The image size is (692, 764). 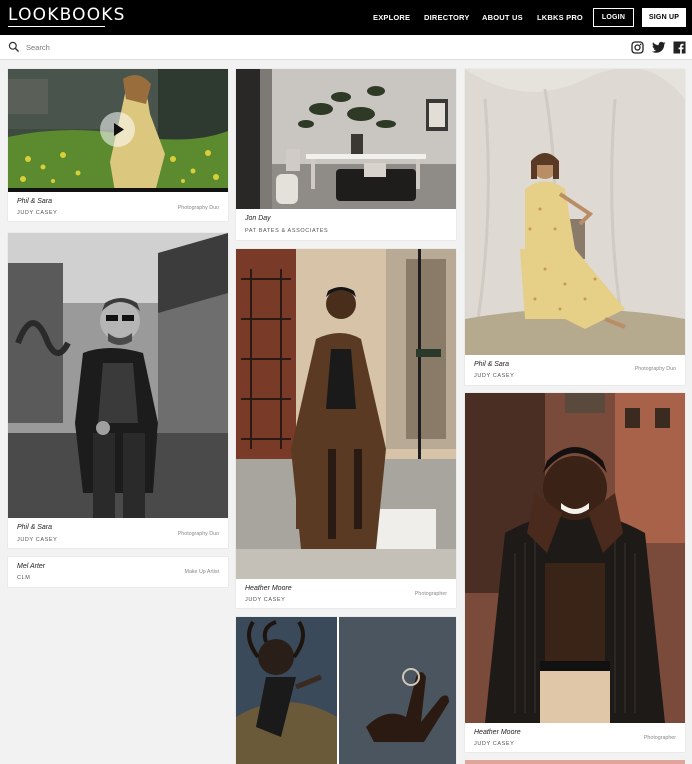 What do you see at coordinates (659, 47) in the screenshot?
I see `twitter-icon` at bounding box center [659, 47].